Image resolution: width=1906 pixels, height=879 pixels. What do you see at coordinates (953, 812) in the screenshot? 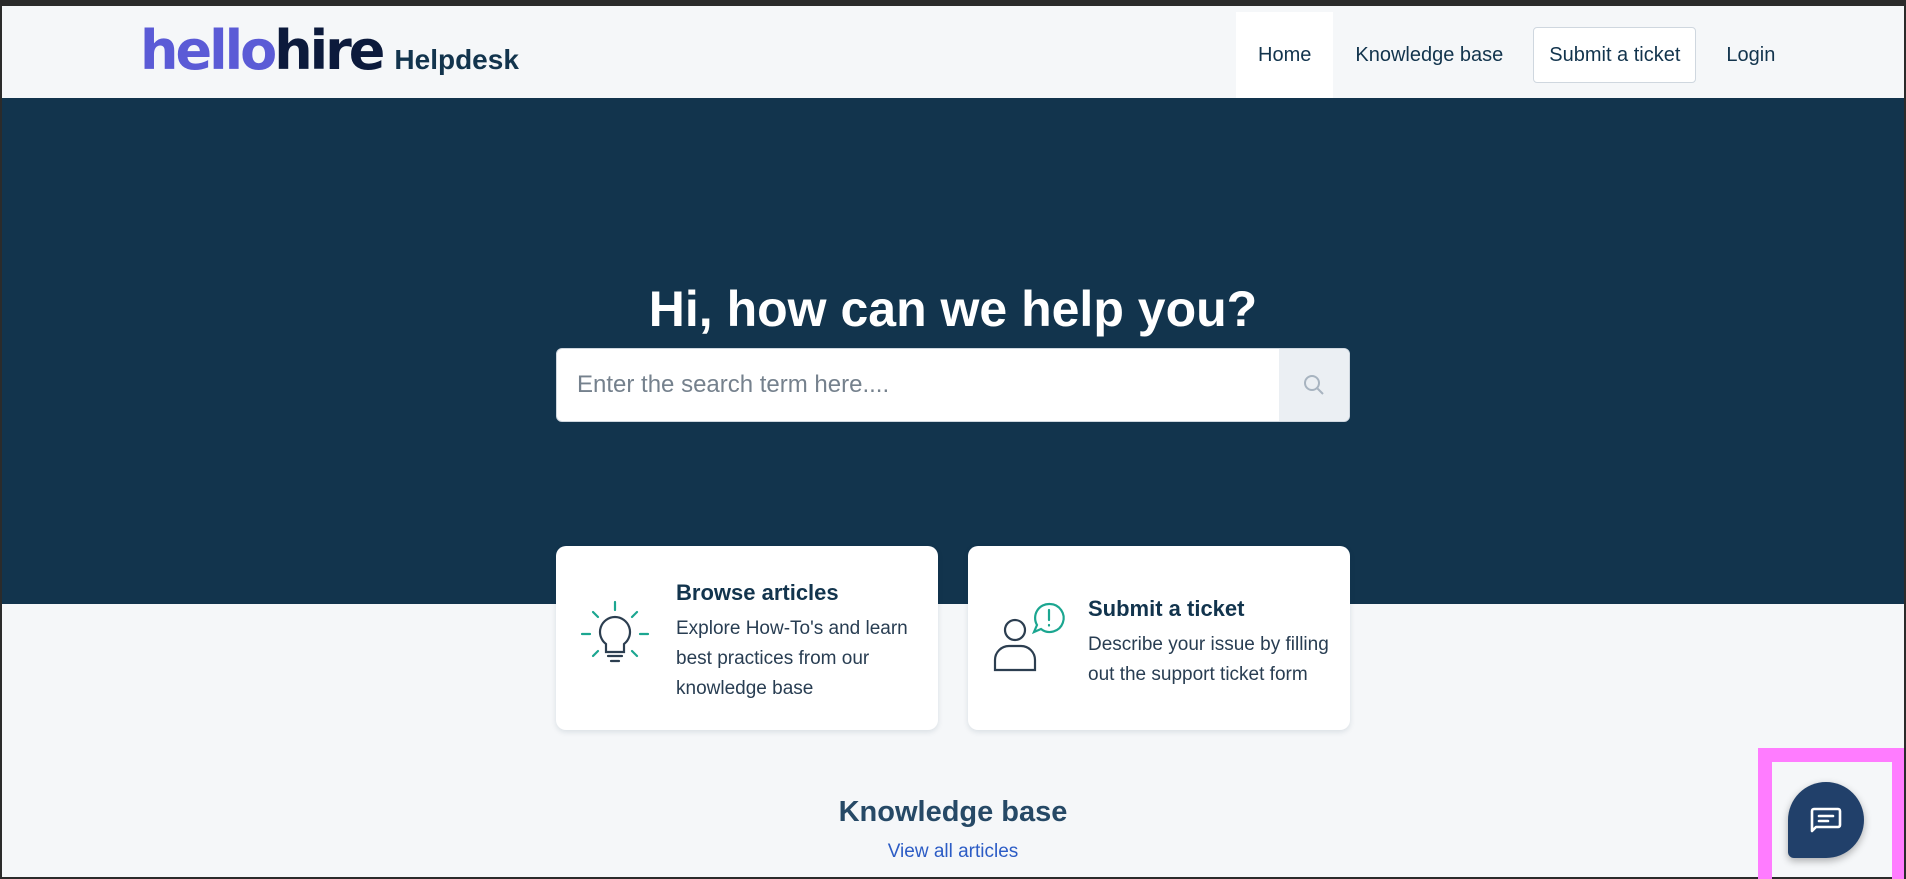
I see `knowledge-base-heading: Knowledge base` at bounding box center [953, 812].